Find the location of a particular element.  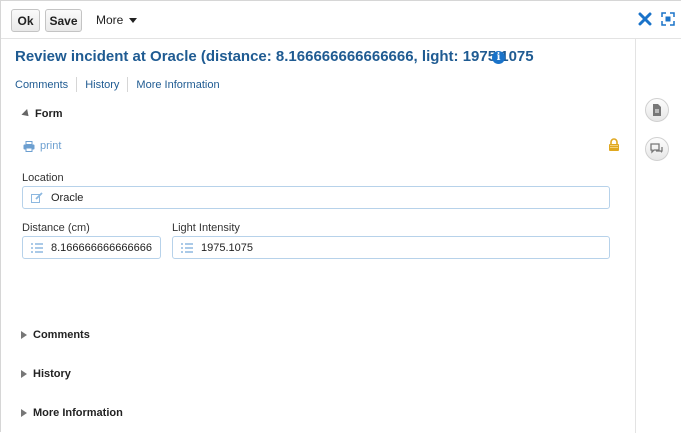

section-comments-label: Comments is located at coordinates (61, 335).